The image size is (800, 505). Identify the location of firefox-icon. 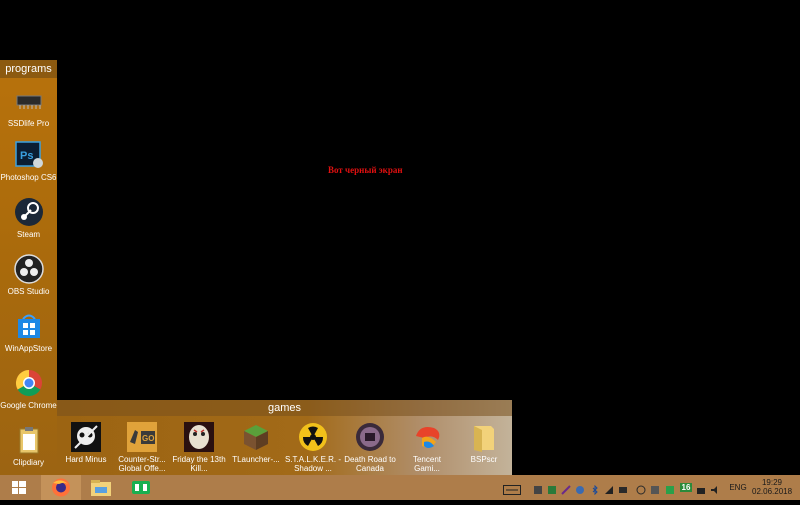
(61, 487).